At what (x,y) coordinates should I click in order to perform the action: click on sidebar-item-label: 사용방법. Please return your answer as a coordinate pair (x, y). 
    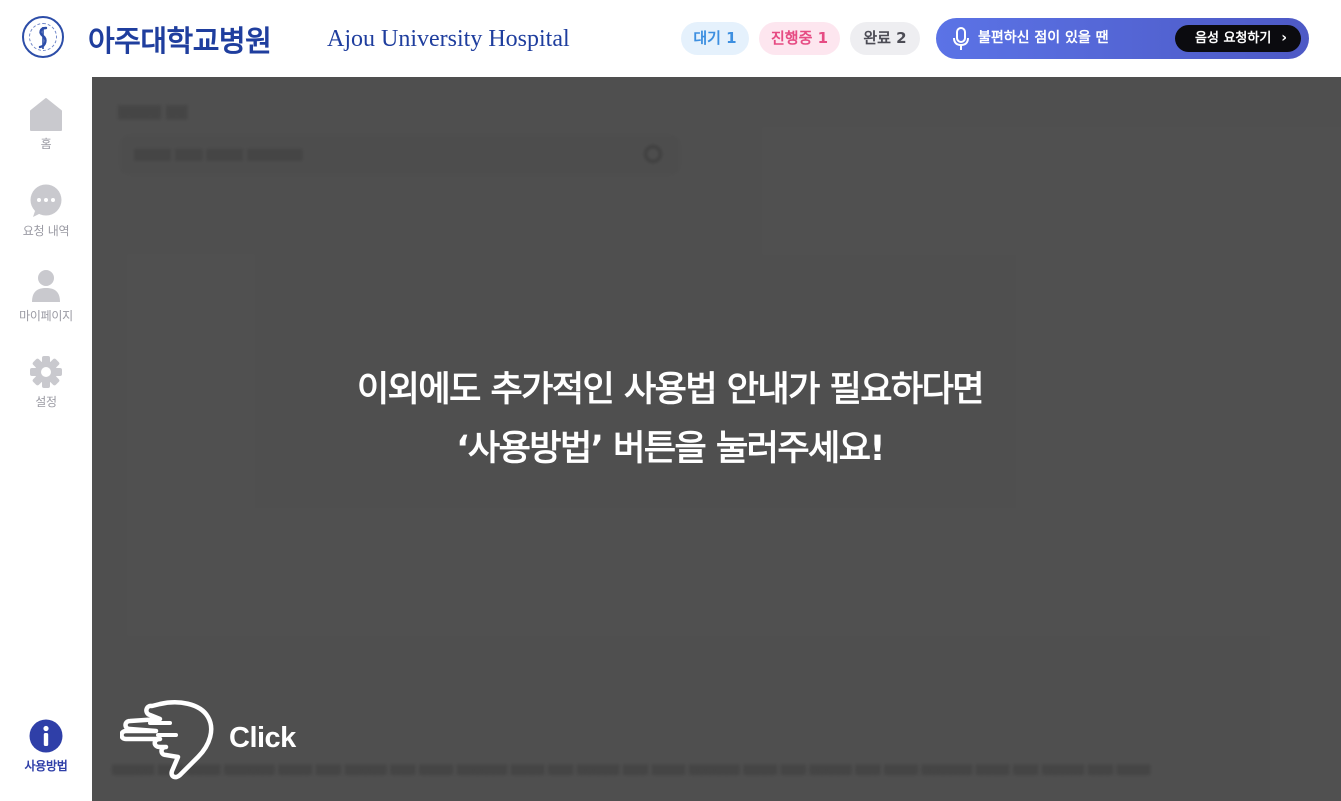
    Looking at the image, I should click on (46, 766).